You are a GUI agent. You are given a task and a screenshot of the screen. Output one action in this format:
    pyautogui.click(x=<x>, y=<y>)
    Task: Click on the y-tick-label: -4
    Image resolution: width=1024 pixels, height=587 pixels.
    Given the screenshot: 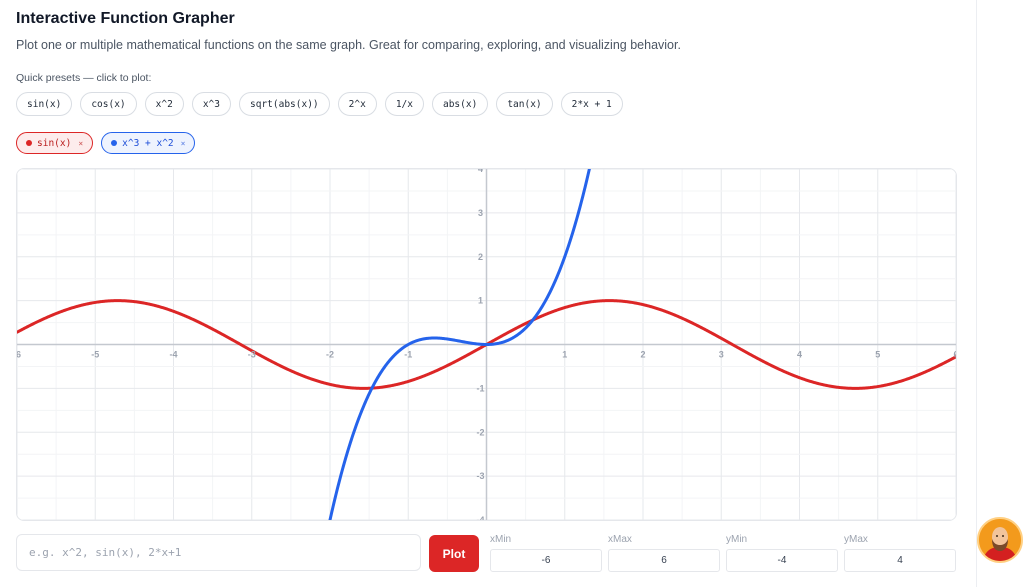 What is the action you would take?
    pyautogui.click(x=480, y=517)
    